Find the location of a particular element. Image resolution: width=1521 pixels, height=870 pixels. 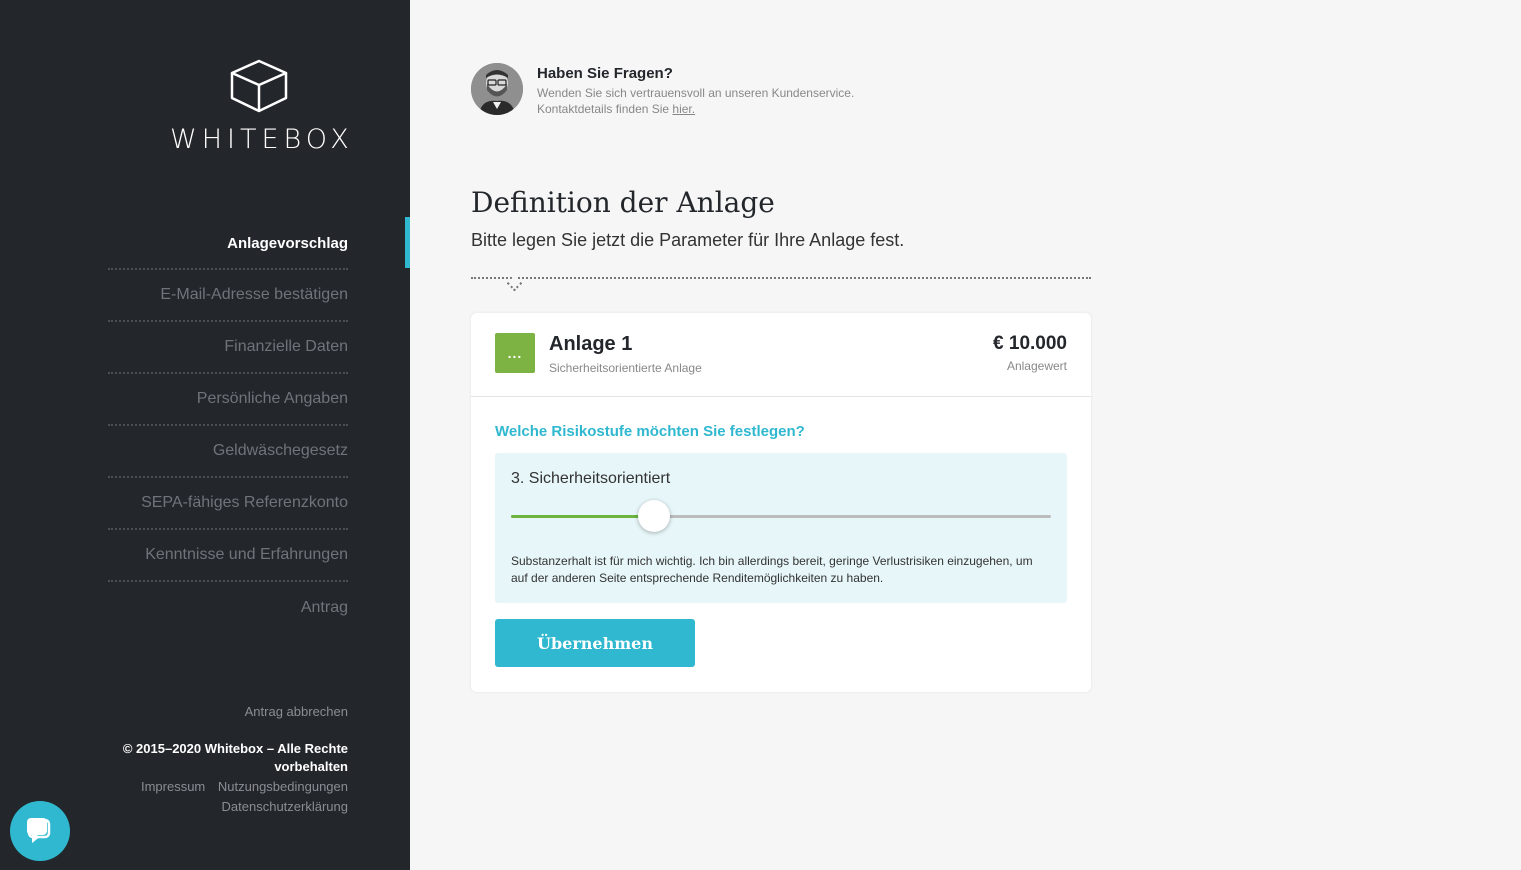

step-application: Antrag is located at coordinates (228, 608).